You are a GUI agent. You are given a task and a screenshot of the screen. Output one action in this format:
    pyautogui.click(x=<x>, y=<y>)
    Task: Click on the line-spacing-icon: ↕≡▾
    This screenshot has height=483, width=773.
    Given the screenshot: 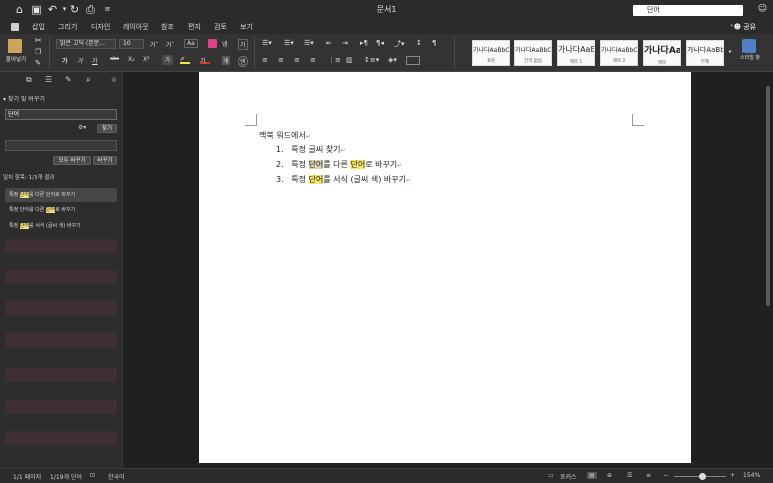 What is the action you would take?
    pyautogui.click(x=371, y=60)
    